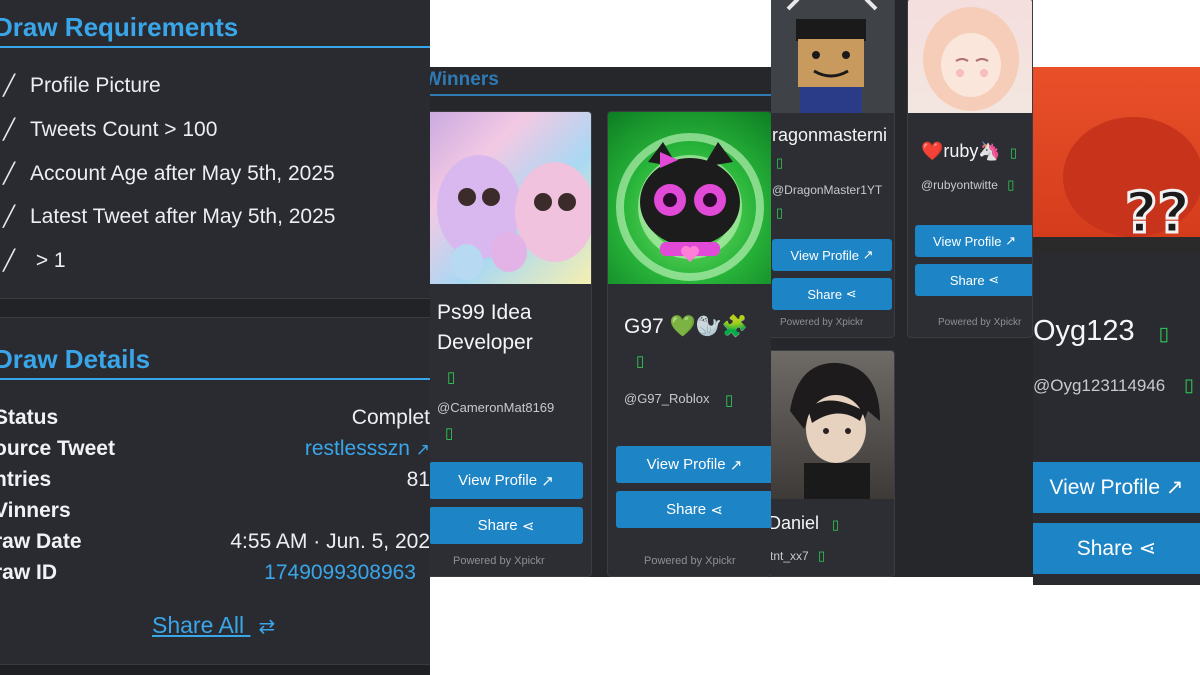  What do you see at coordinates (1101, 331) in the screenshot?
I see `winner-name: Oyg123 ▯` at bounding box center [1101, 331].